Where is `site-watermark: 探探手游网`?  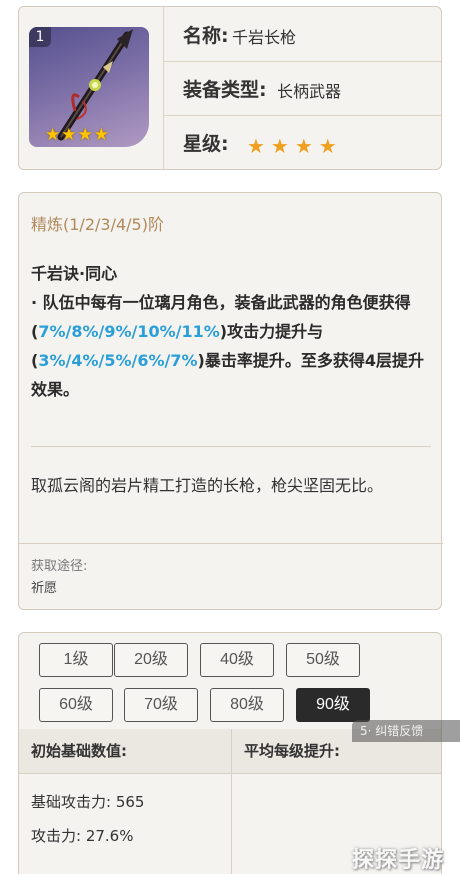 site-watermark: 探探手游网 is located at coordinates (398, 860).